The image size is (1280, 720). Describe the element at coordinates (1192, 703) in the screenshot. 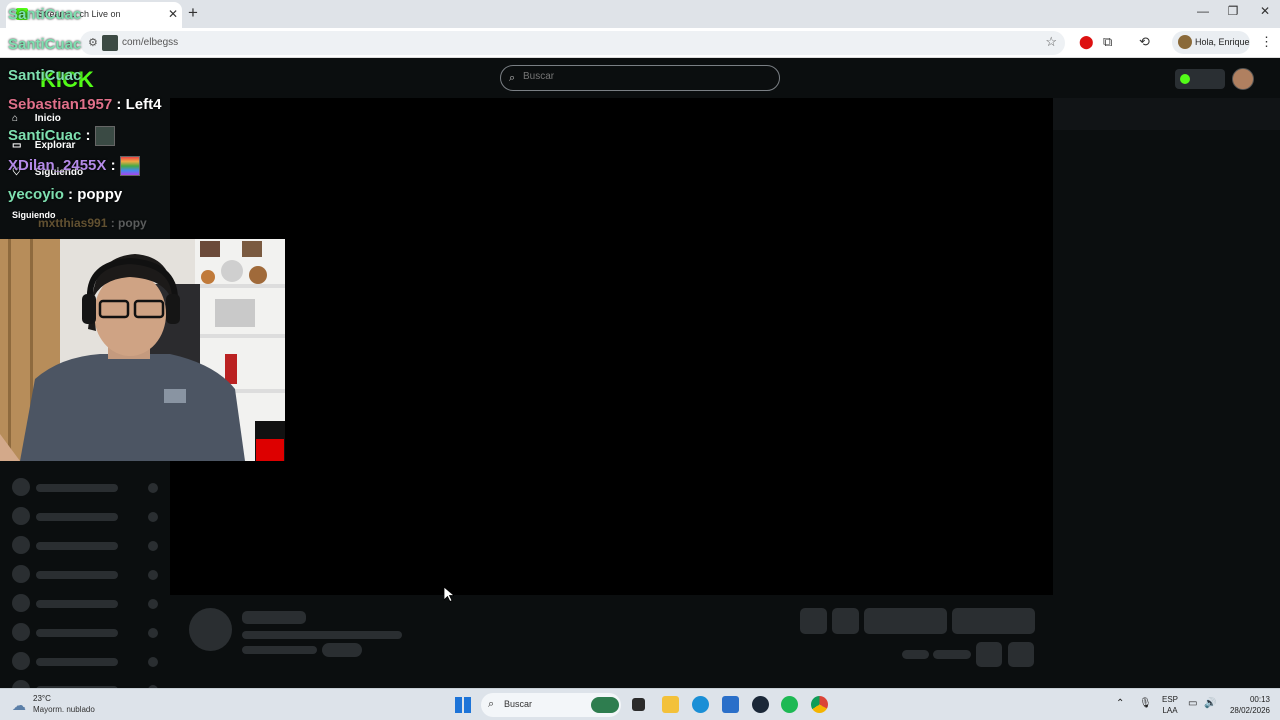

I see `network-icon: ▭` at that location.